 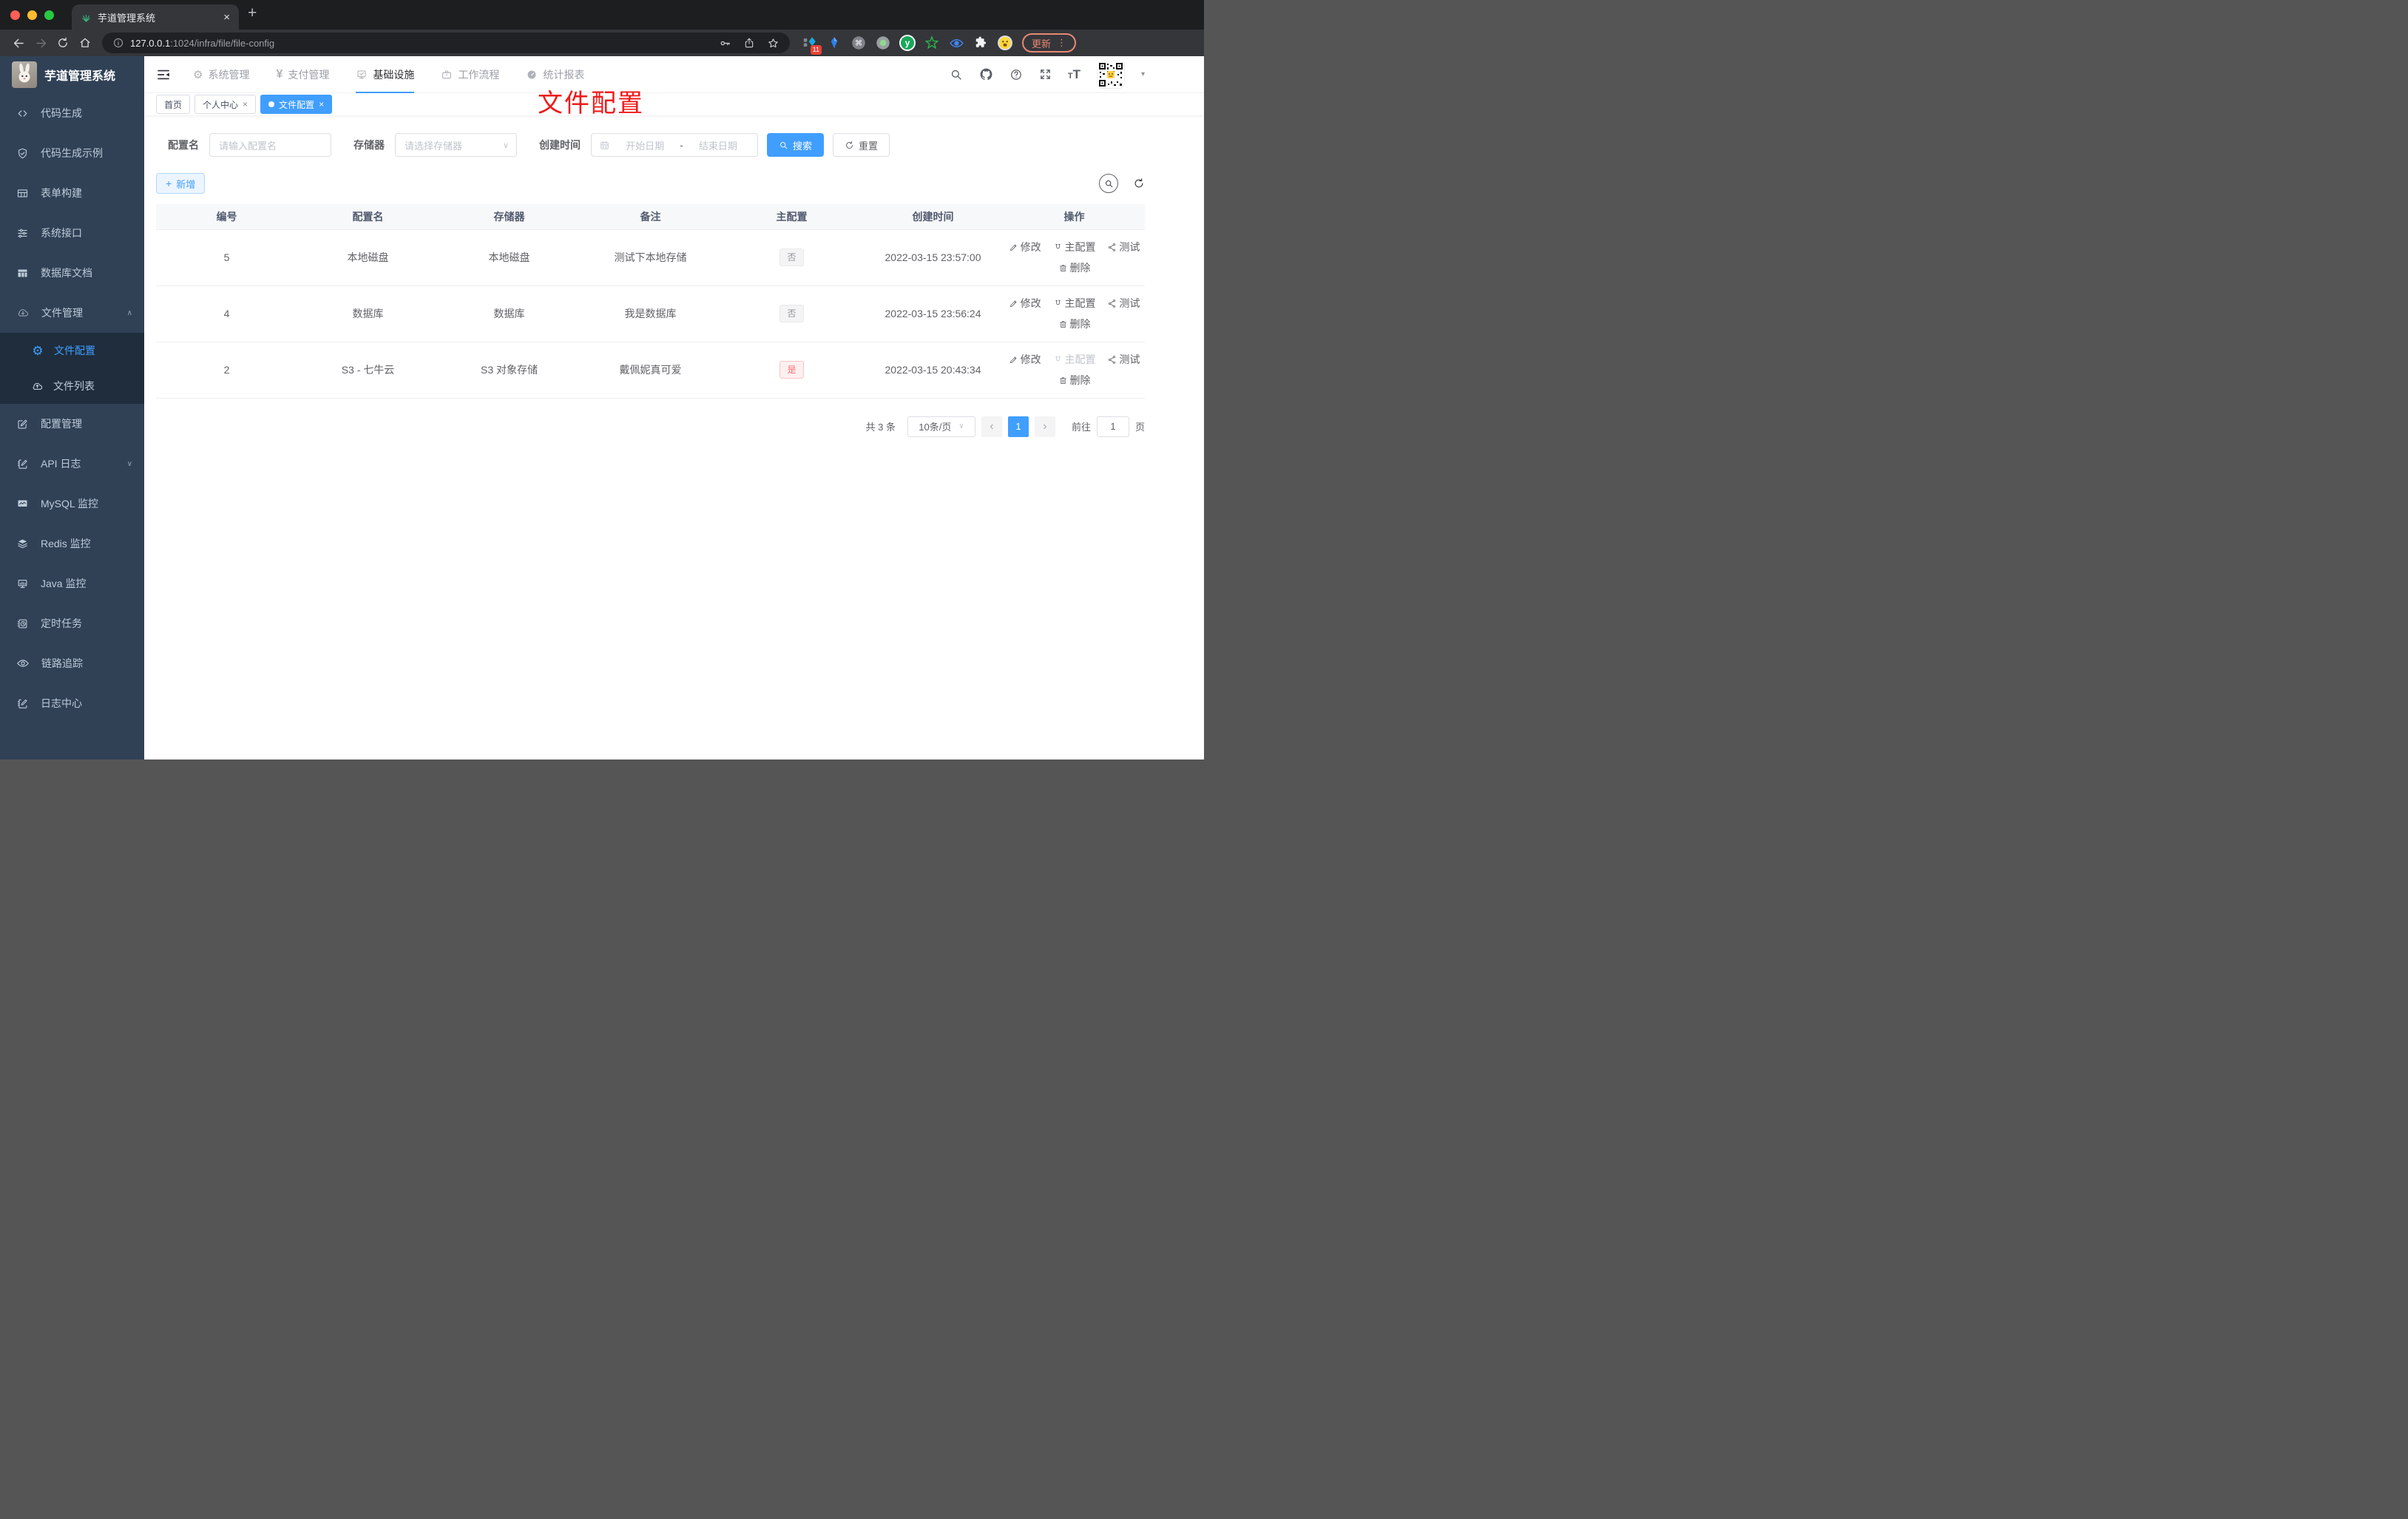 What do you see at coordinates (279, 74) in the screenshot?
I see `yen-icon: ¥` at bounding box center [279, 74].